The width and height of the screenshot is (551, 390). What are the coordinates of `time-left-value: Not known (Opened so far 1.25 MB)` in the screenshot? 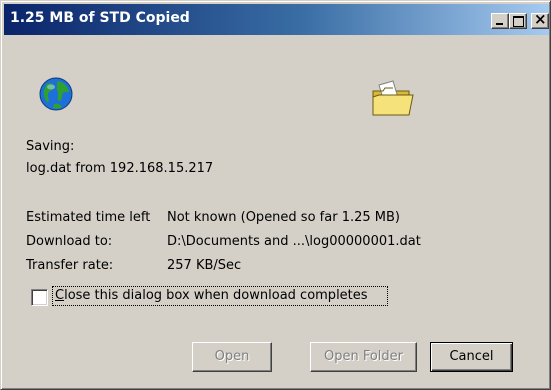 It's located at (283, 217).